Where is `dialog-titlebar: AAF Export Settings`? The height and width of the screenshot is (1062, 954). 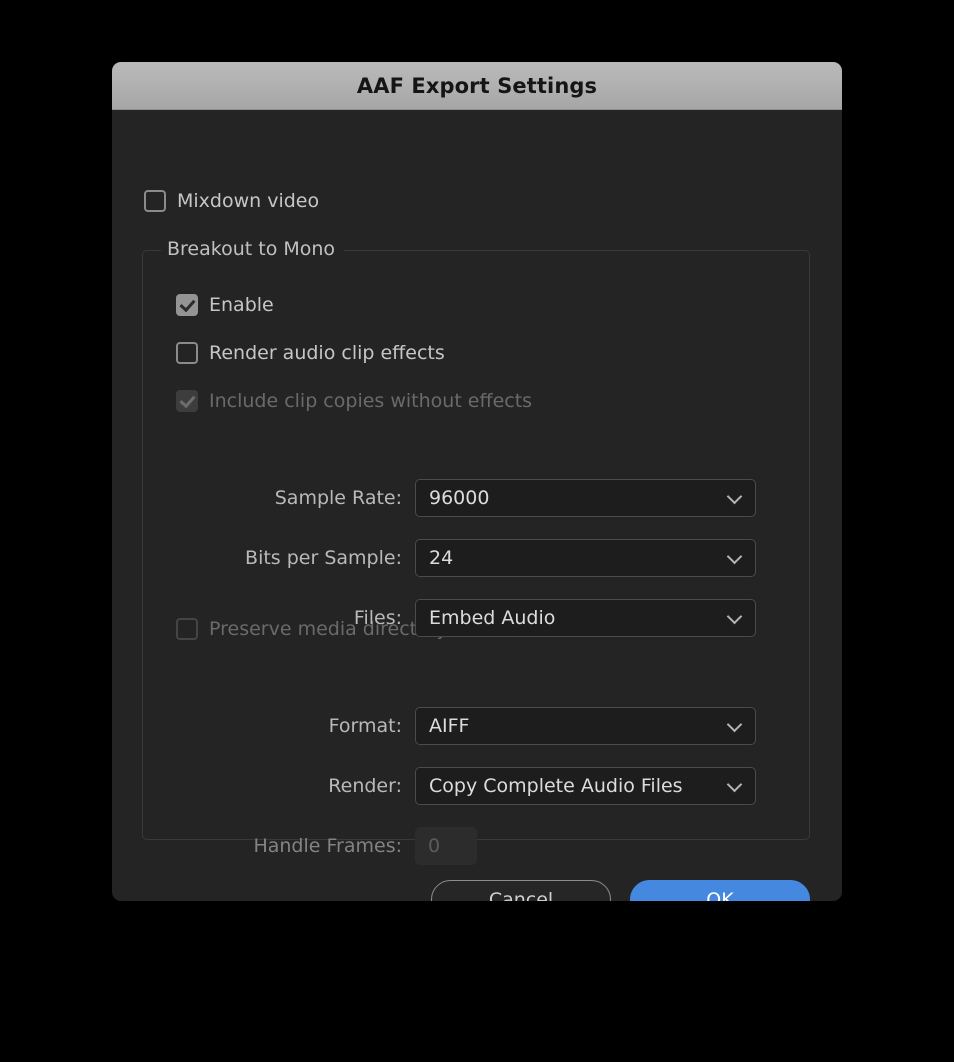
dialog-titlebar: AAF Export Settings is located at coordinates (477, 86).